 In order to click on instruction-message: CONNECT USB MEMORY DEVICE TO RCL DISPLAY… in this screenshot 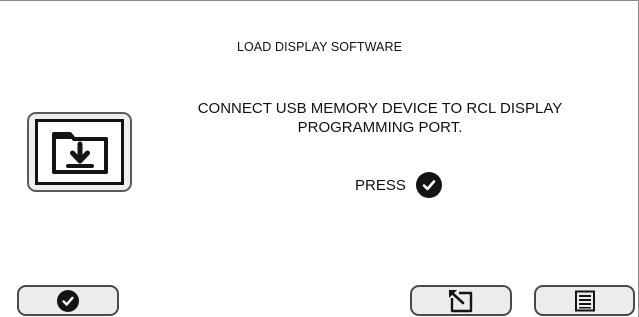, I will do `click(380, 118)`.